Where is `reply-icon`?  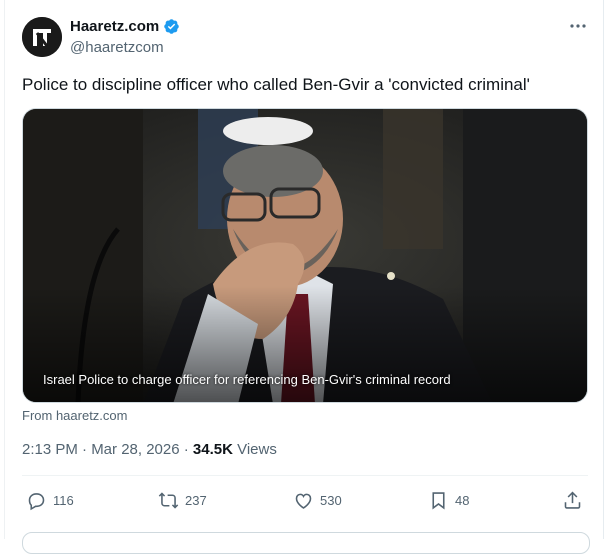 reply-icon is located at coordinates (36, 502).